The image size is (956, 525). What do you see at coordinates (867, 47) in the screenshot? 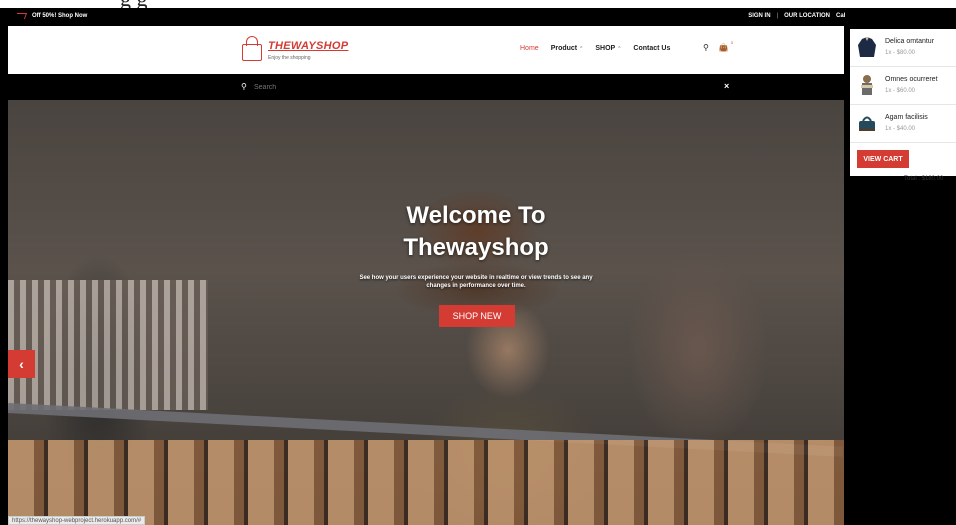
I see `jacket-thumbnail` at bounding box center [867, 47].